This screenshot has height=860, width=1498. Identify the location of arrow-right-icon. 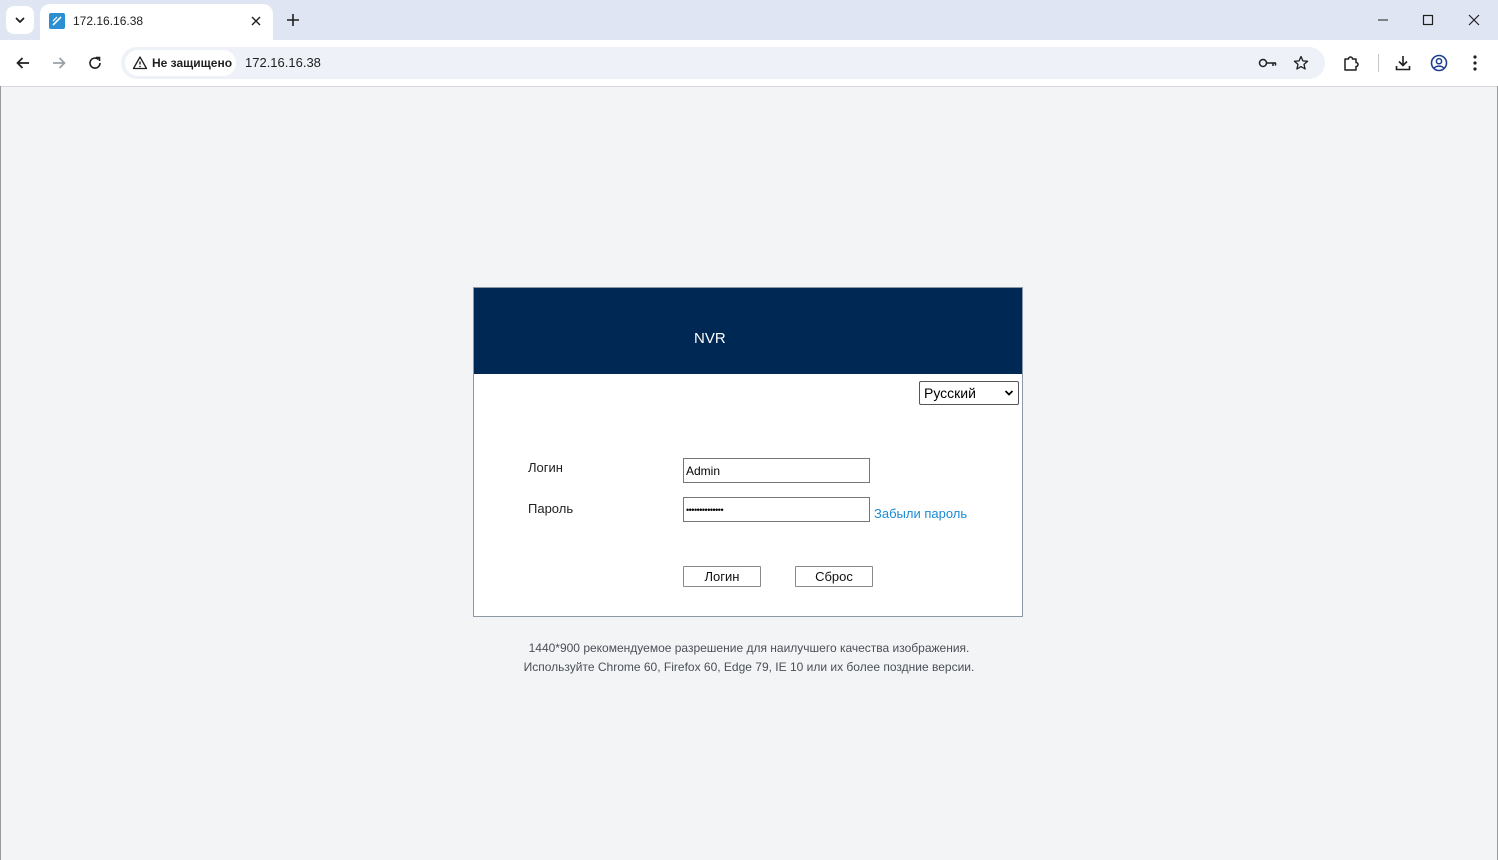
(59, 63).